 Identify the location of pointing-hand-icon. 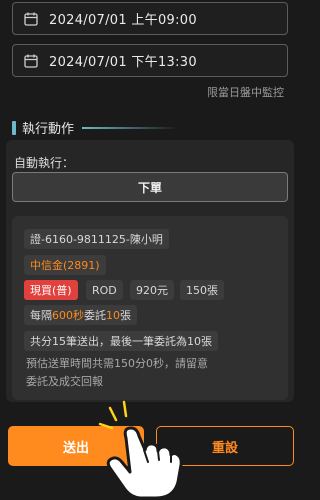
(140, 450).